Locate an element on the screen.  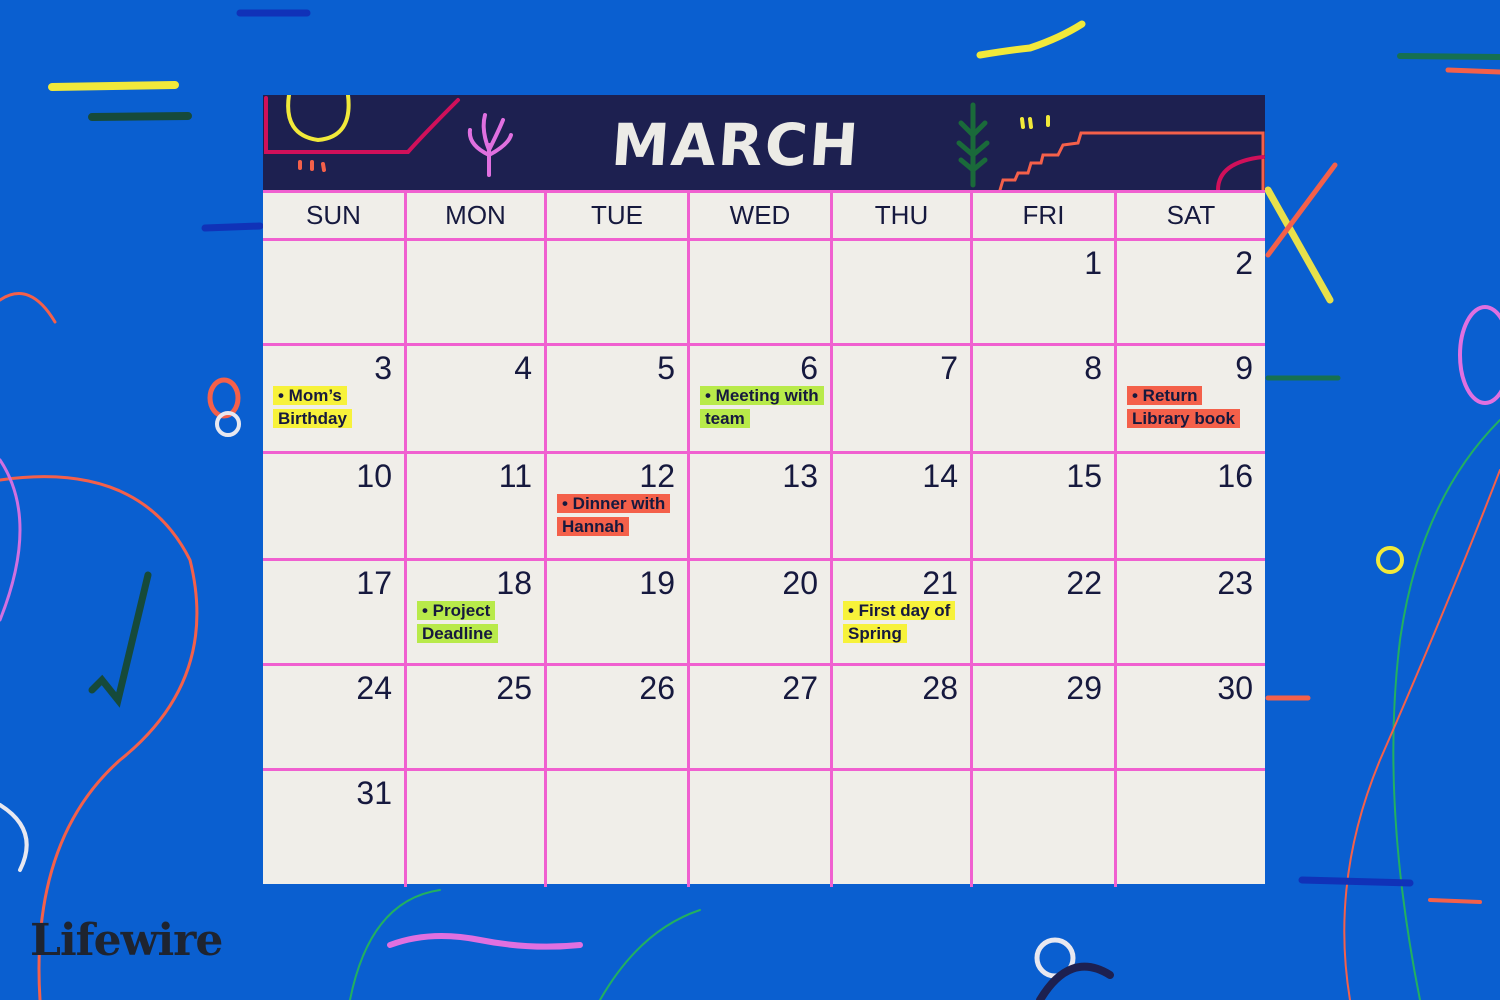
day-number: 8 is located at coordinates (1093, 368).